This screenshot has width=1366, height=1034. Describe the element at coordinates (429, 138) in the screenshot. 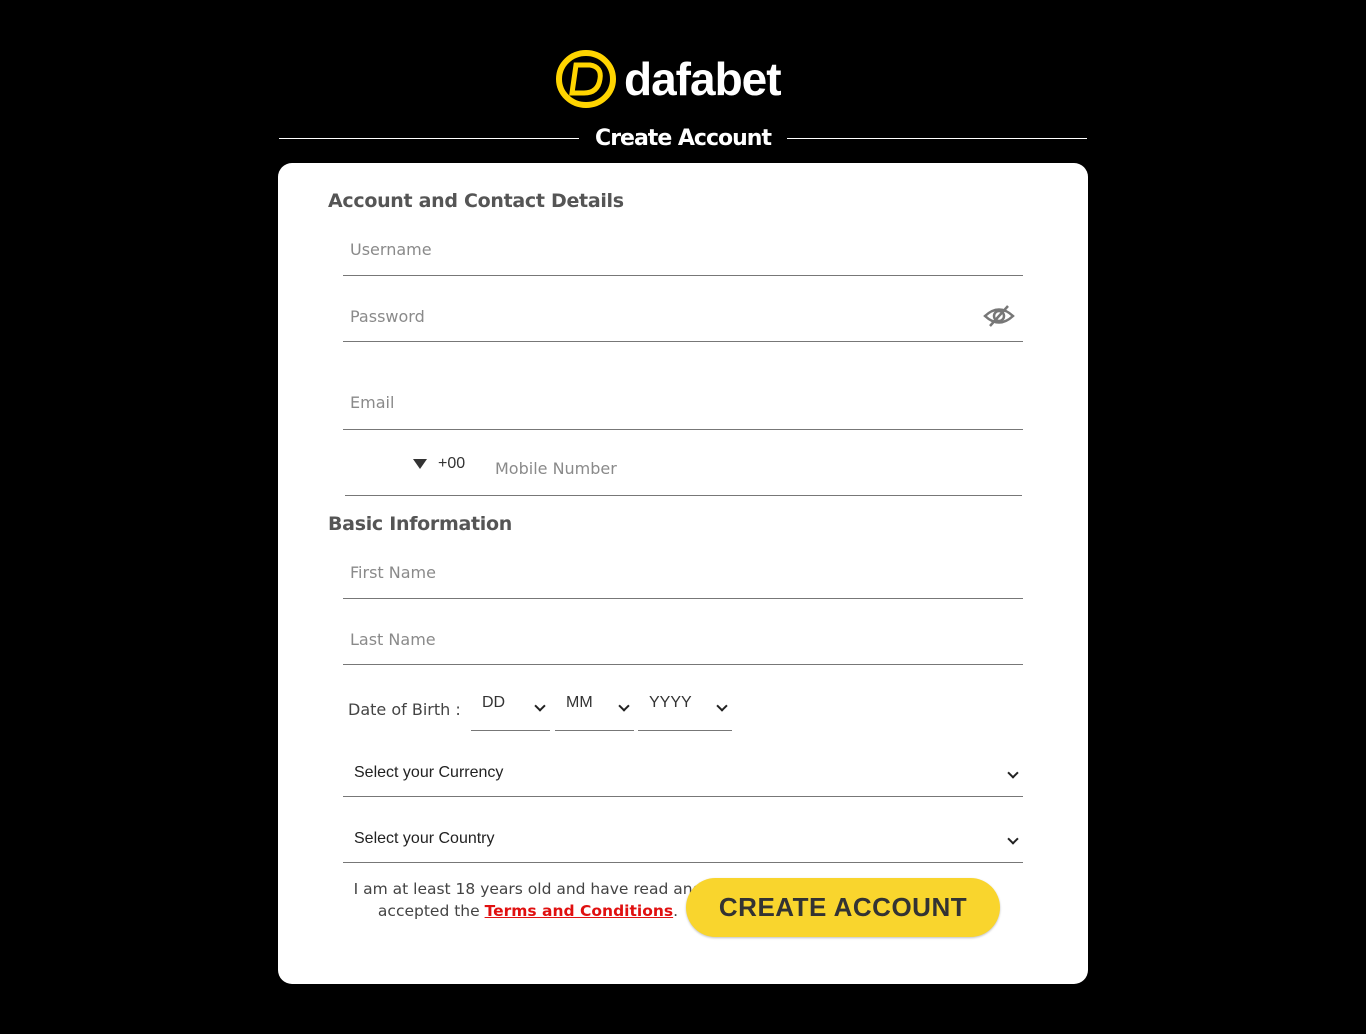

I see `title-divider-left` at that location.